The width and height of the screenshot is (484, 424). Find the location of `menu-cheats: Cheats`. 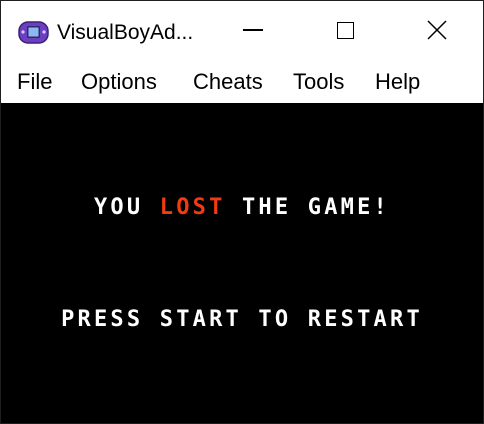

menu-cheats: Cheats is located at coordinates (228, 82).